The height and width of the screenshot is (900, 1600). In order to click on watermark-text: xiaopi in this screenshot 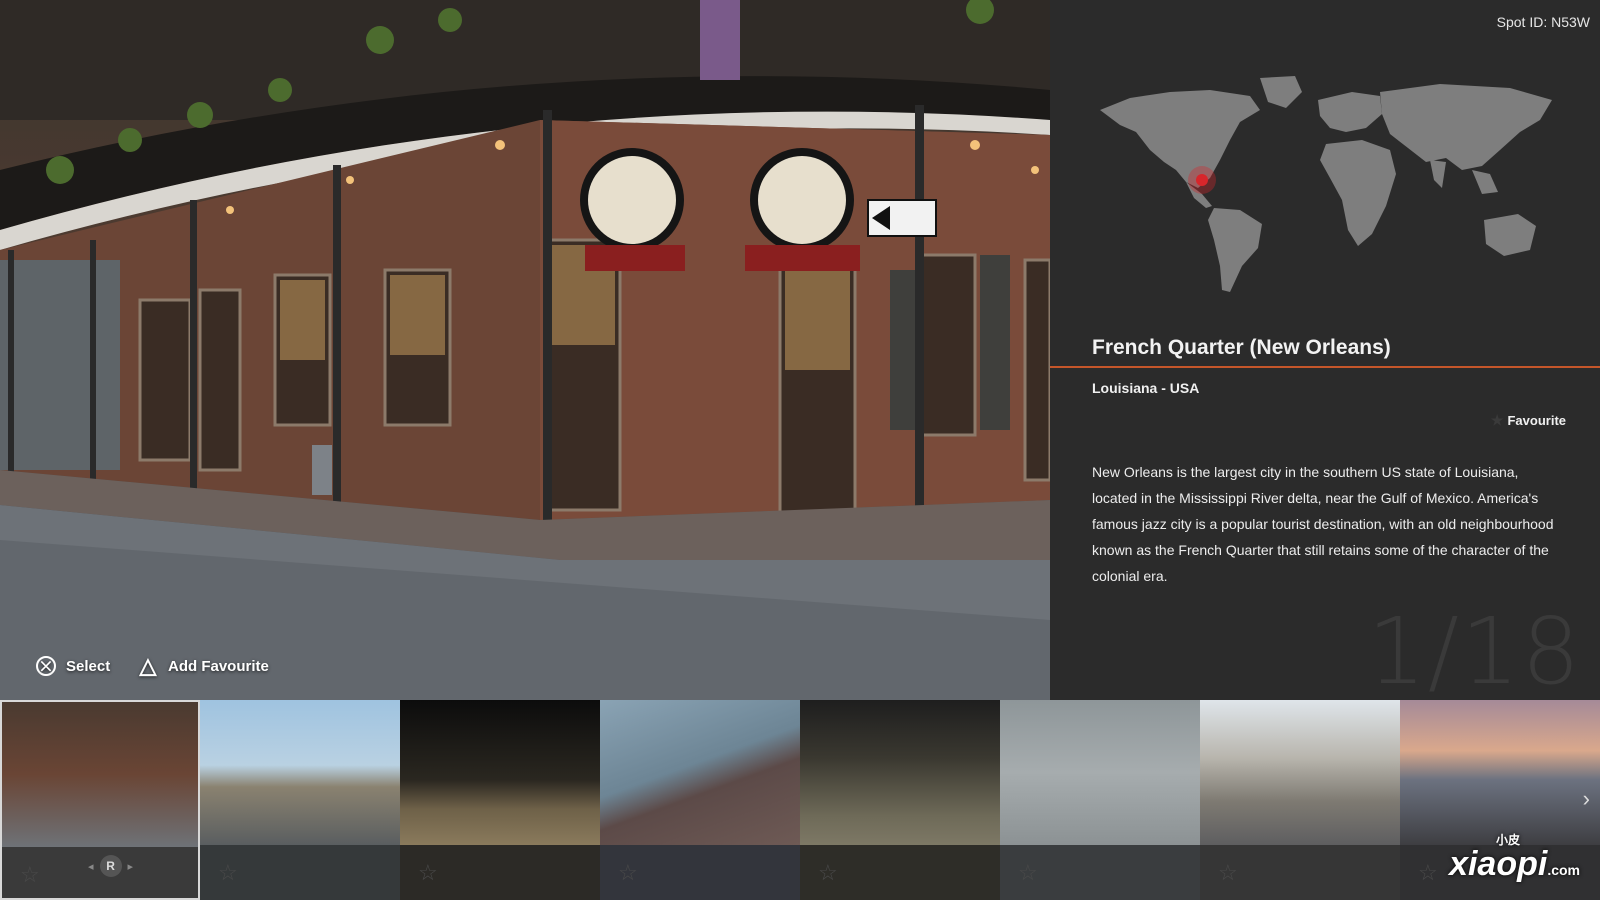, I will do `click(1498, 864)`.